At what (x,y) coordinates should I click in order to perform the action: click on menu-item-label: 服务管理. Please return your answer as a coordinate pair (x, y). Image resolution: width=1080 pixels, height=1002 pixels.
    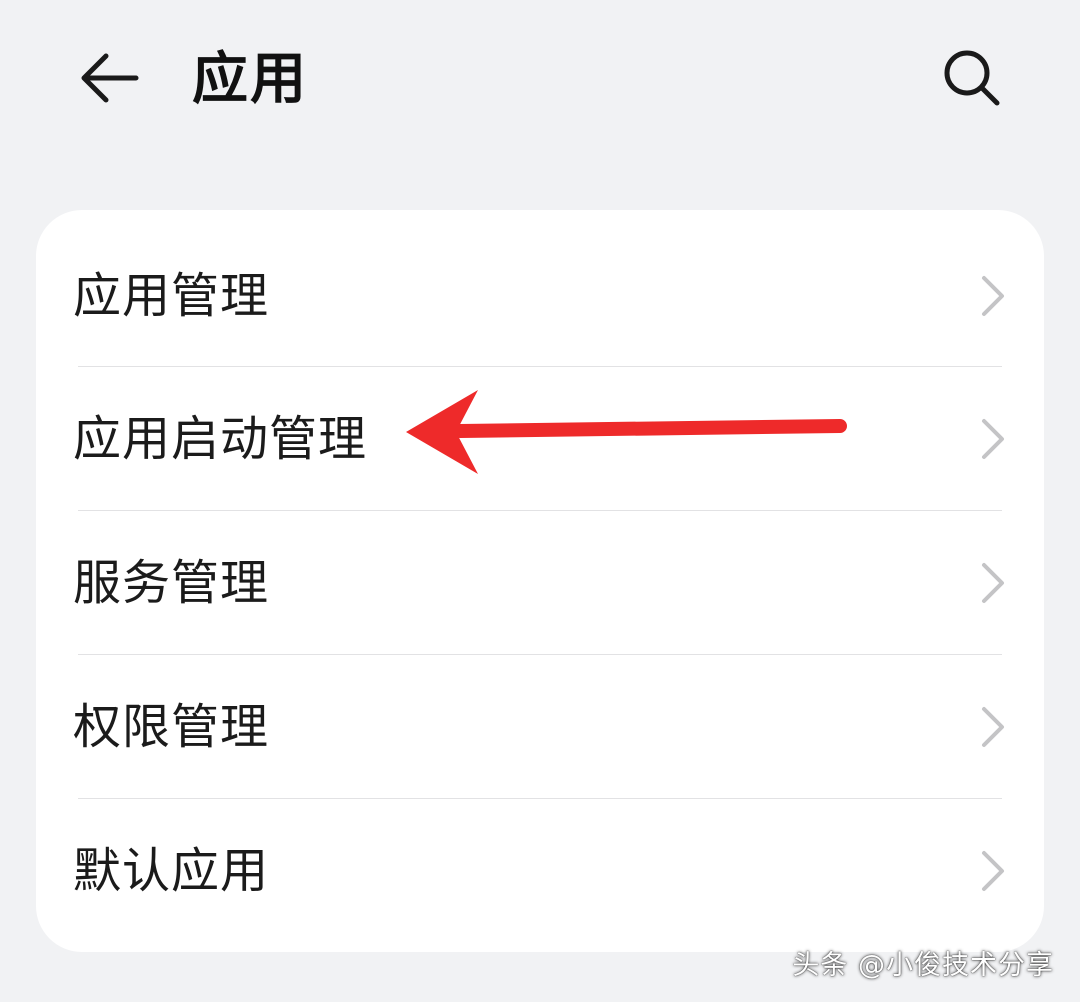
    Looking at the image, I should click on (171, 583).